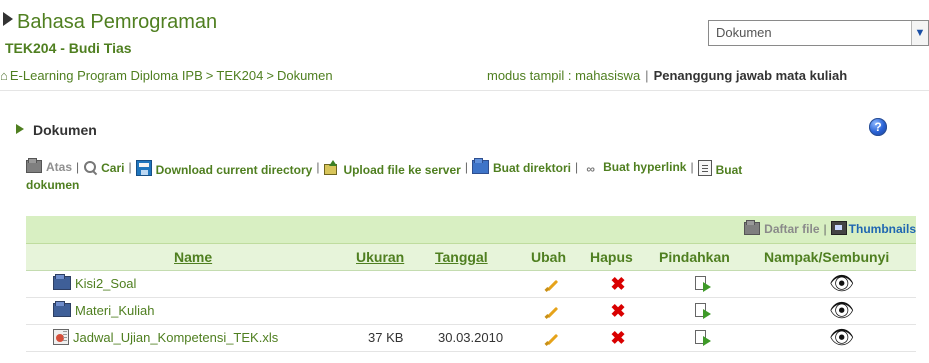  Describe the element at coordinates (113, 168) in the screenshot. I see `search-action-label: Cari` at that location.